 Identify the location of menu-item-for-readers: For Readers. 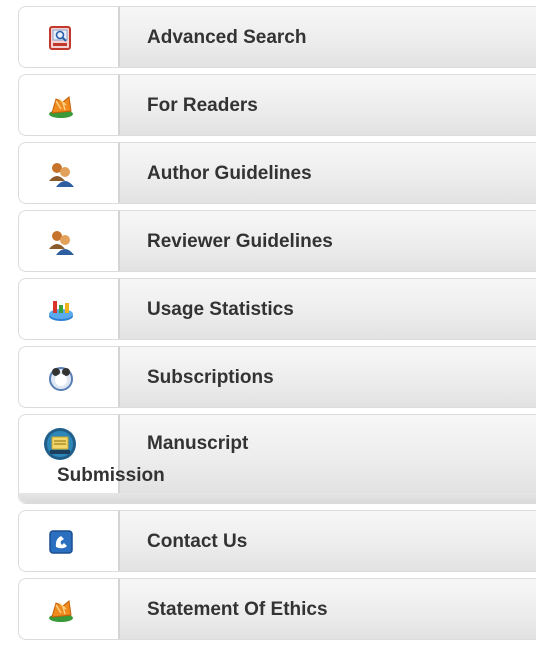
(277, 105).